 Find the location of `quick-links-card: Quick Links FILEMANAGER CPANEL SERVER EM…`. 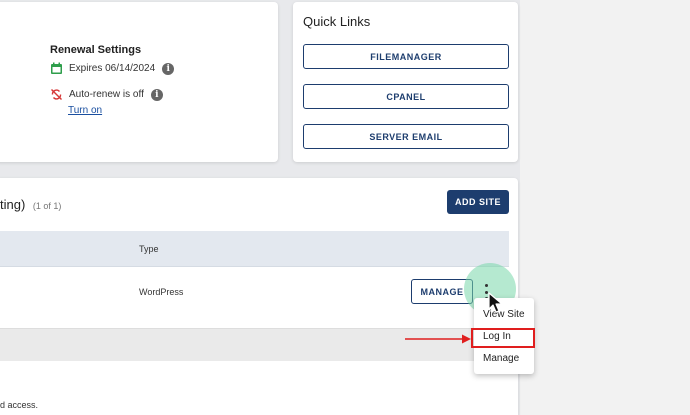

quick-links-card: Quick Links FILEMANAGER CPANEL SERVER EM… is located at coordinates (405, 82).